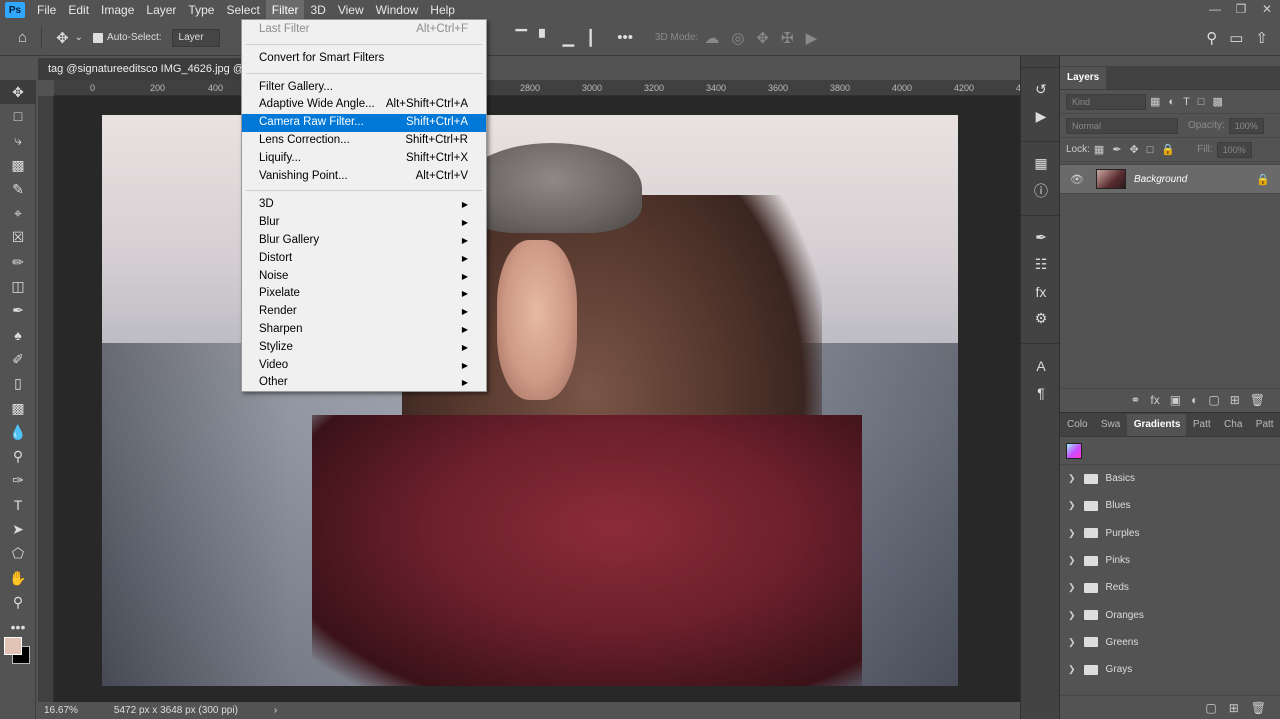 The height and width of the screenshot is (719, 1280). I want to click on filter-menu-item-liquify: Liquify... Shift+Ctrl+X, so click(364, 159).